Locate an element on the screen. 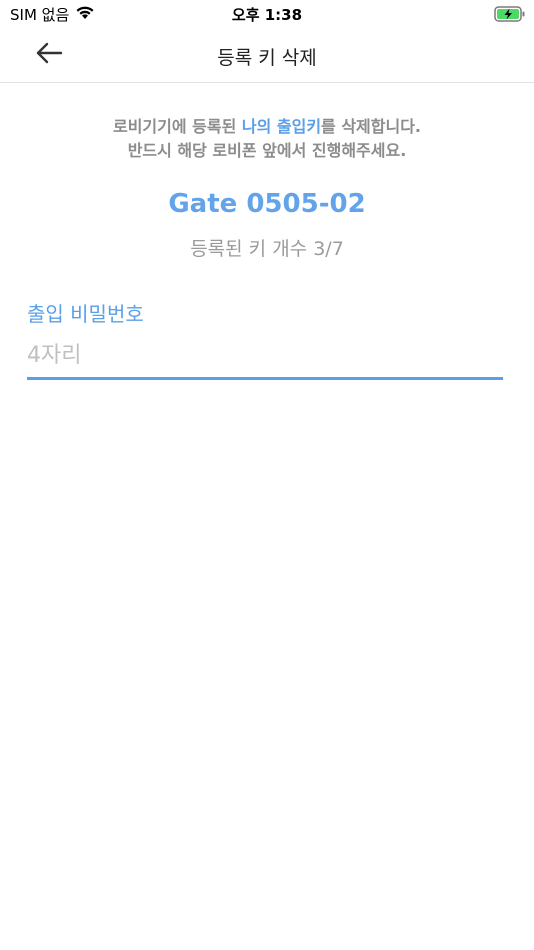 This screenshot has width=534, height=950. battery-charging-icon is located at coordinates (510, 14).